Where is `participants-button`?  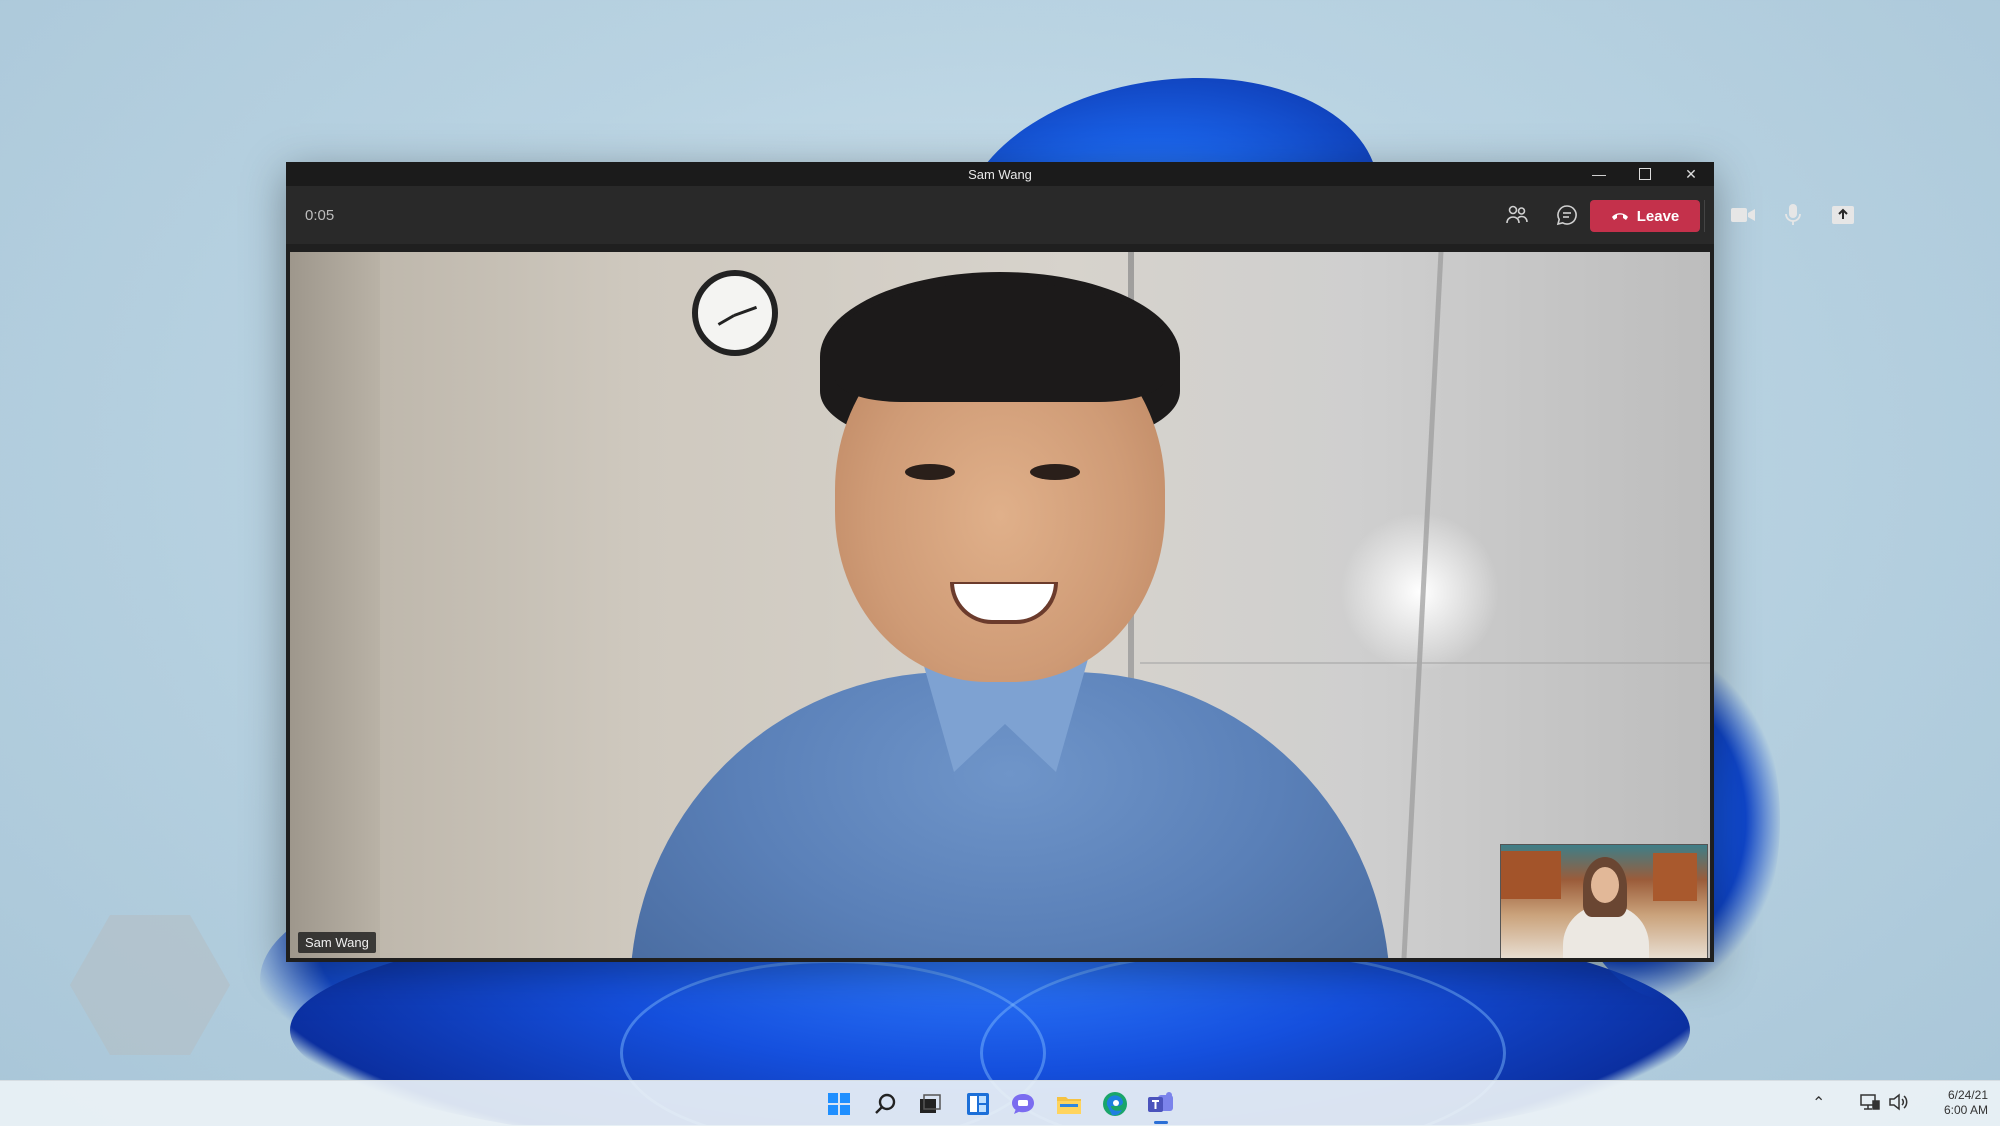
participants-button is located at coordinates (1517, 215).